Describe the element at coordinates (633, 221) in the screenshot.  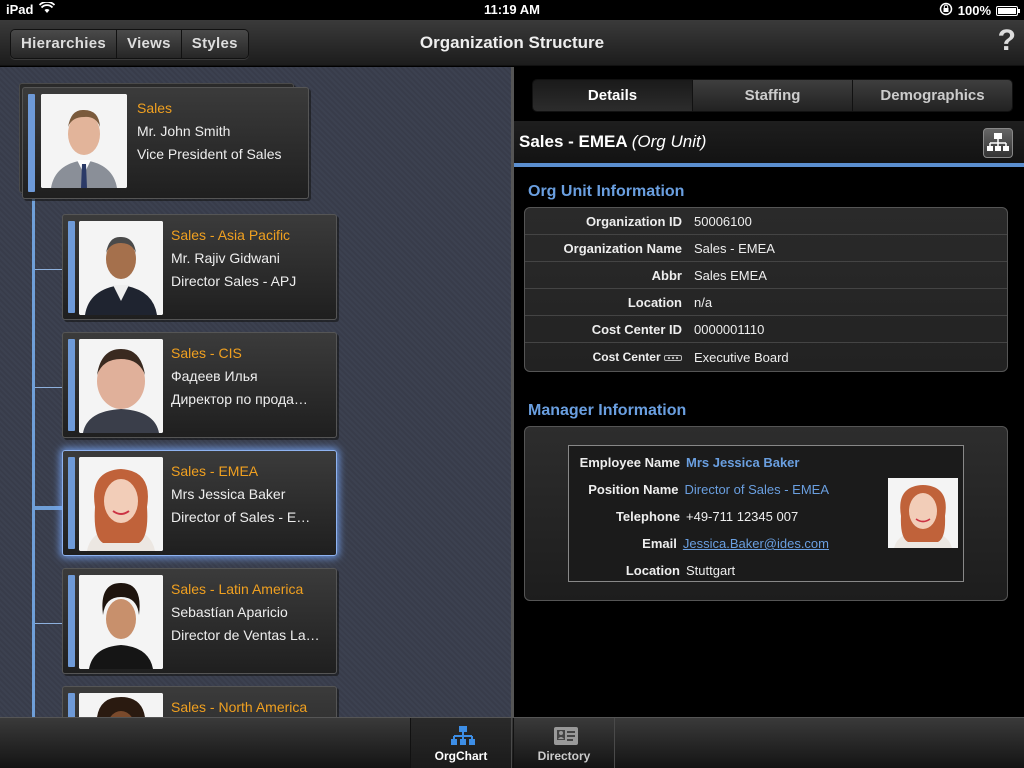
I see `field-label: Organization ID` at that location.